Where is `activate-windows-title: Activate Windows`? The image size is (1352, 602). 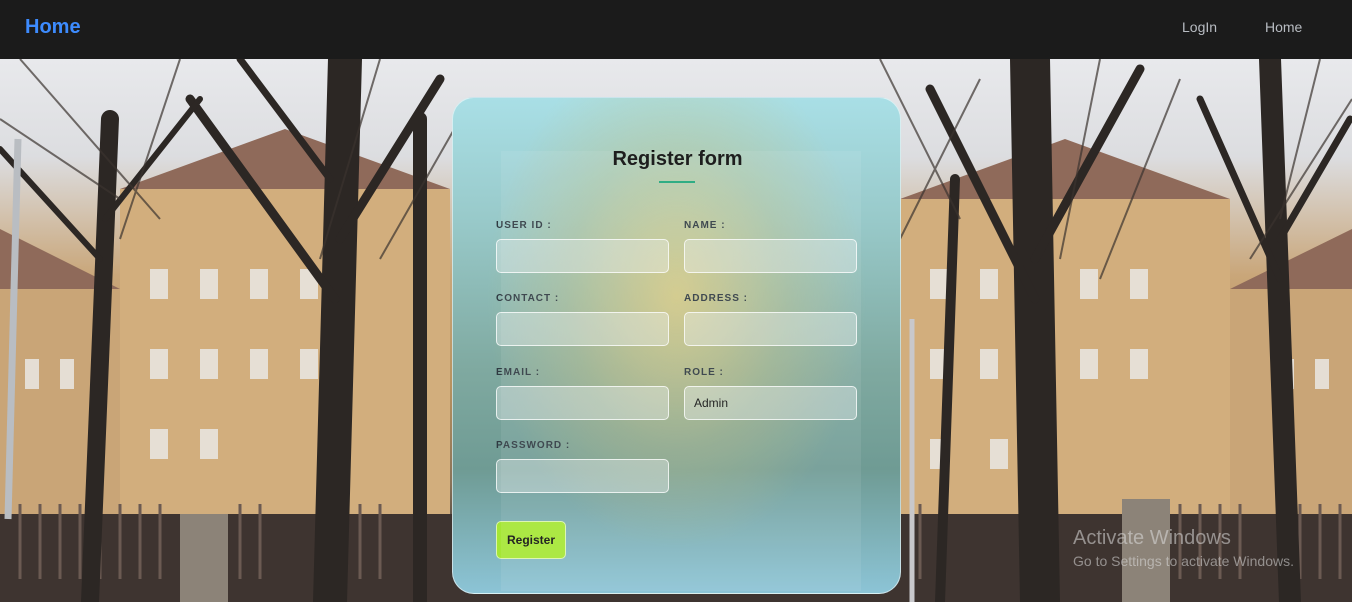 activate-windows-title: Activate Windows is located at coordinates (1152, 538).